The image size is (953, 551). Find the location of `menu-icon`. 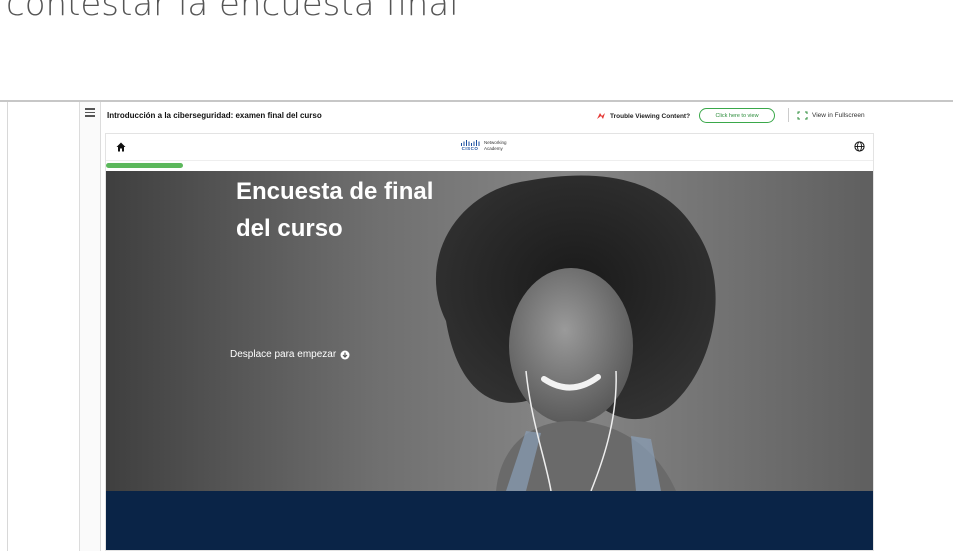

menu-icon is located at coordinates (90, 113).